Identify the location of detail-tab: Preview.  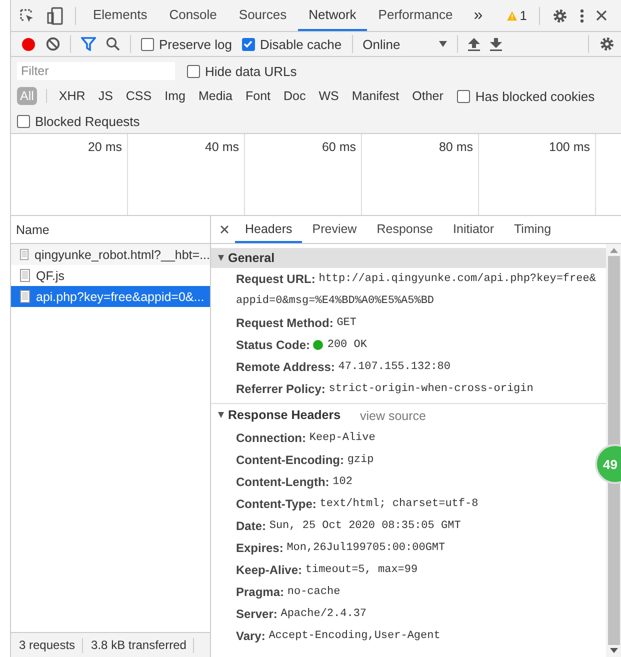
(334, 229).